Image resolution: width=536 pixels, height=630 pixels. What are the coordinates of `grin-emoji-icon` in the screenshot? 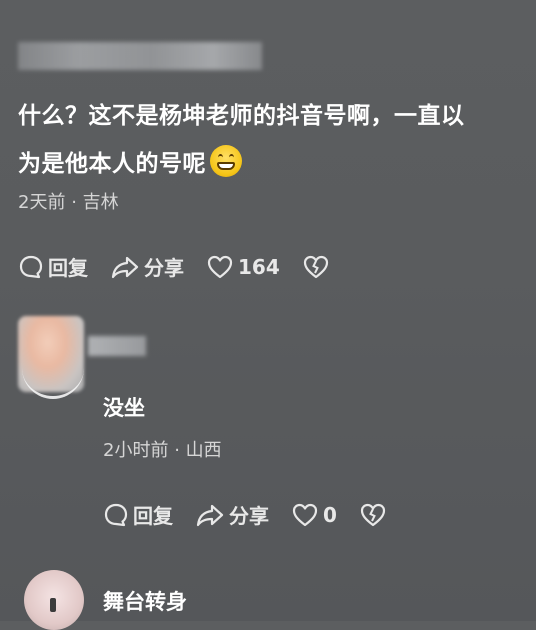 It's located at (226, 161).